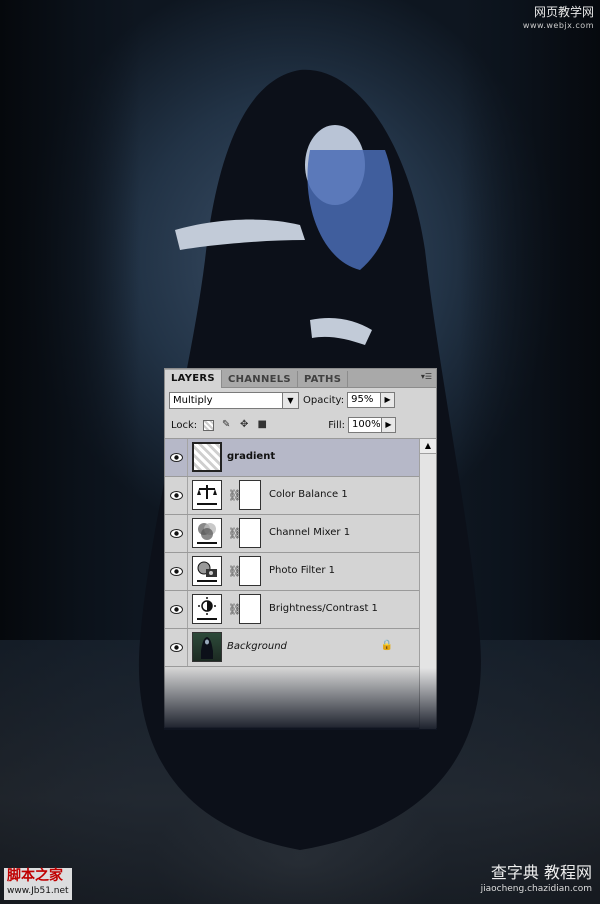 The height and width of the screenshot is (904, 600). Describe the element at coordinates (209, 425) in the screenshot. I see `lock-transparency-icon` at that location.